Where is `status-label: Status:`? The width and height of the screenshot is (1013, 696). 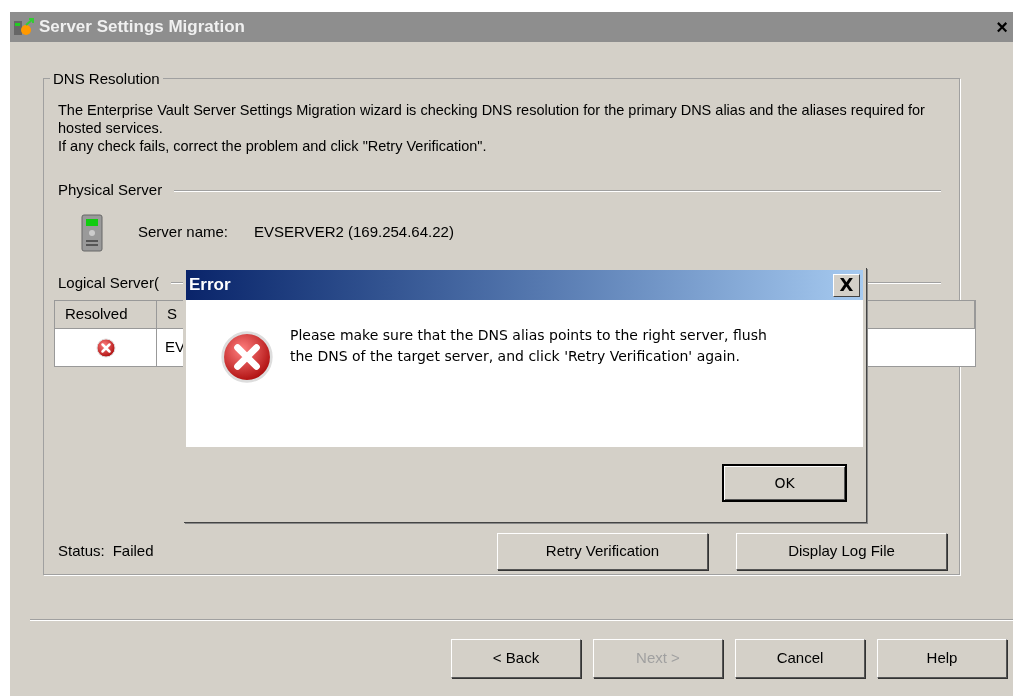
status-label: Status: is located at coordinates (81, 551).